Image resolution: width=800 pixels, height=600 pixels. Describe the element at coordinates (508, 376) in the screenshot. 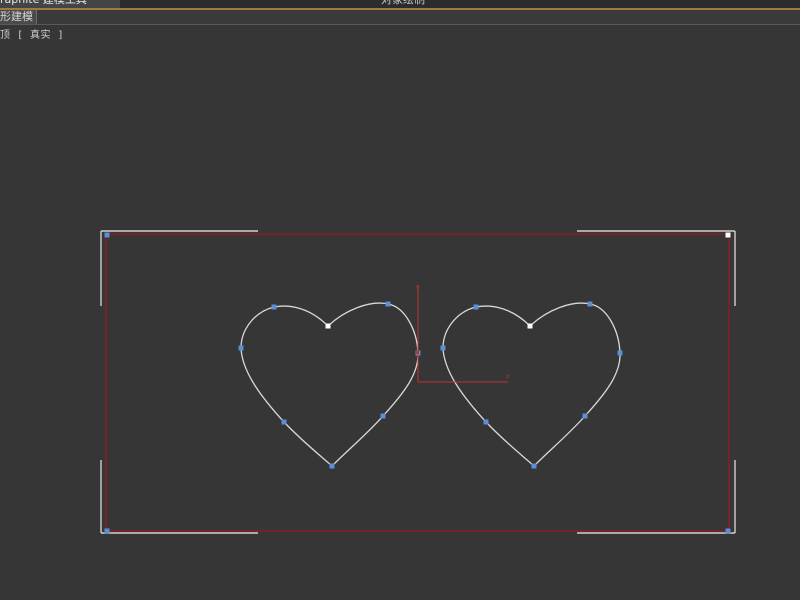

I see `gizmo-x-label: x` at that location.